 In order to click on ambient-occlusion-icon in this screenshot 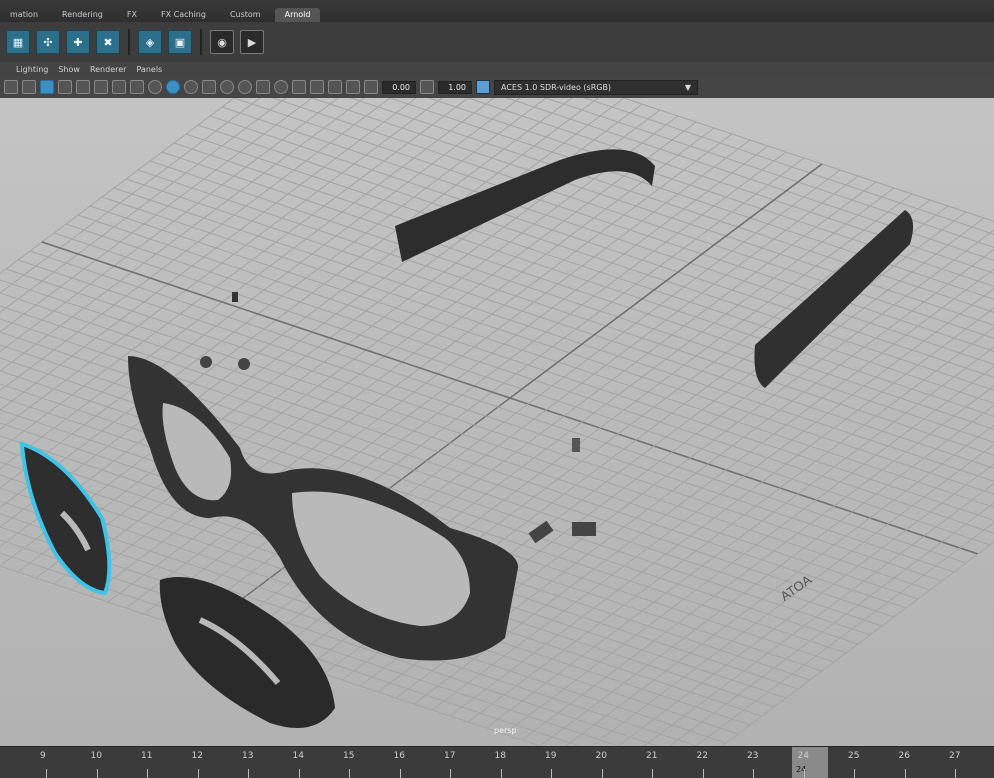, I will do `click(263, 87)`.